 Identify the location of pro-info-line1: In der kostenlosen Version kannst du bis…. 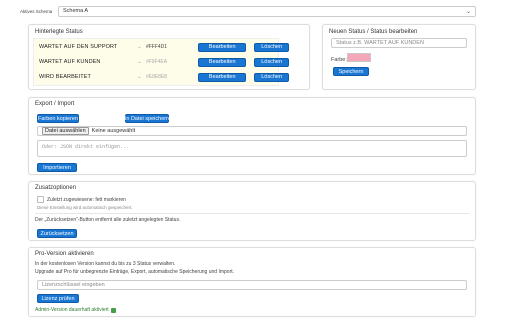
(105, 264).